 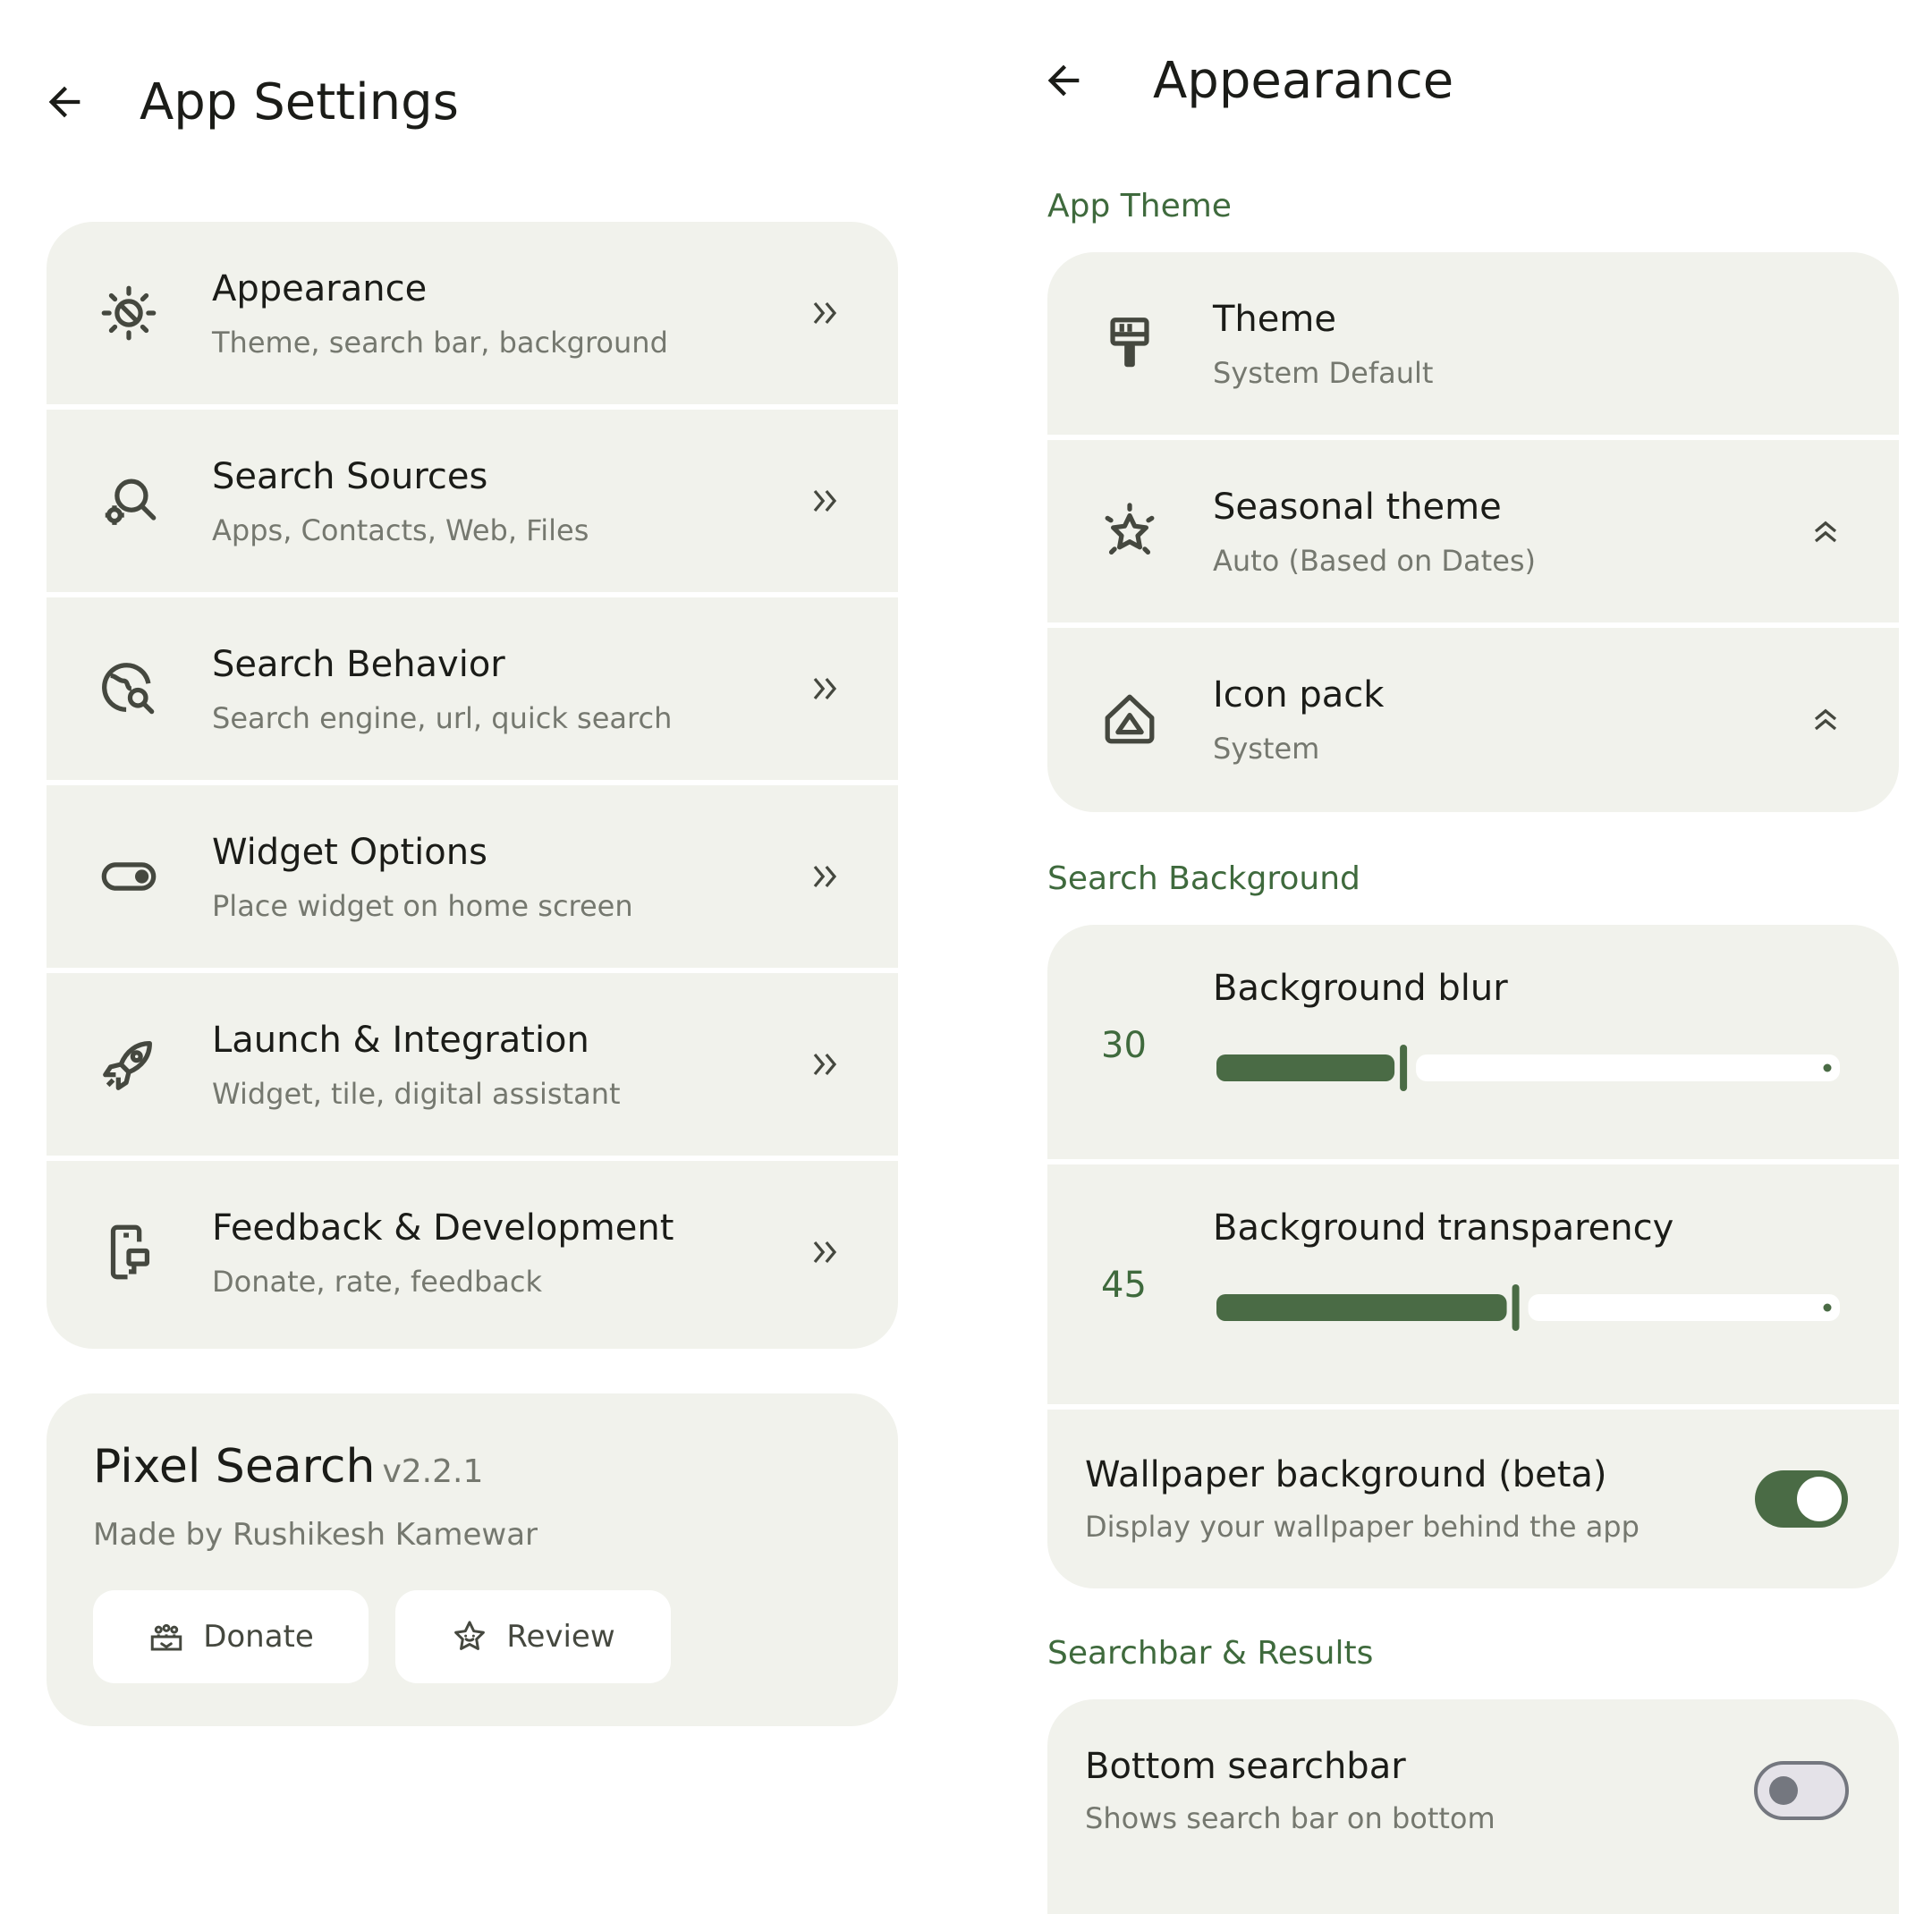 What do you see at coordinates (320, 288) in the screenshot?
I see `settings-item-title: Appearance` at bounding box center [320, 288].